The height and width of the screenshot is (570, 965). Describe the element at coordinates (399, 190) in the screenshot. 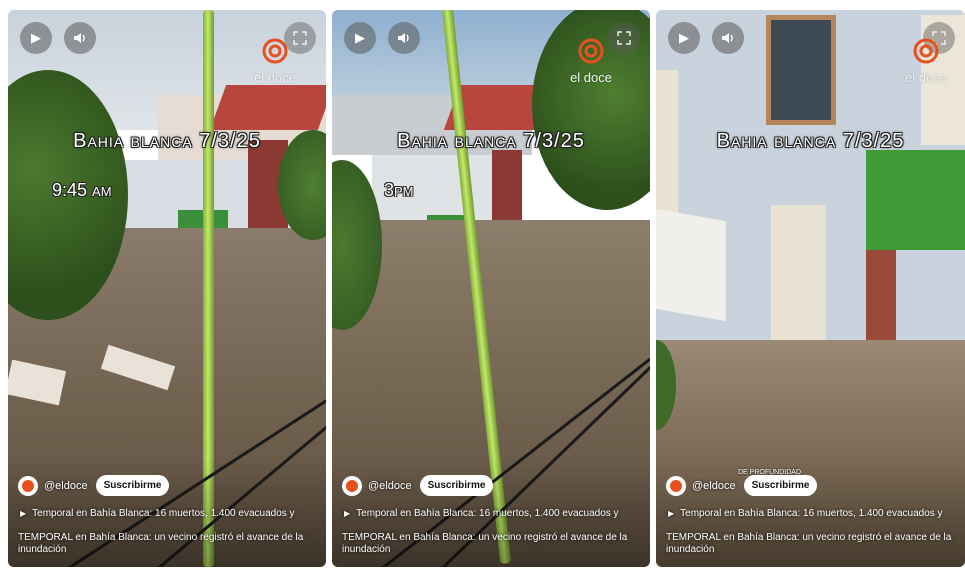

I see `video-time-overlay: 3pm` at that location.